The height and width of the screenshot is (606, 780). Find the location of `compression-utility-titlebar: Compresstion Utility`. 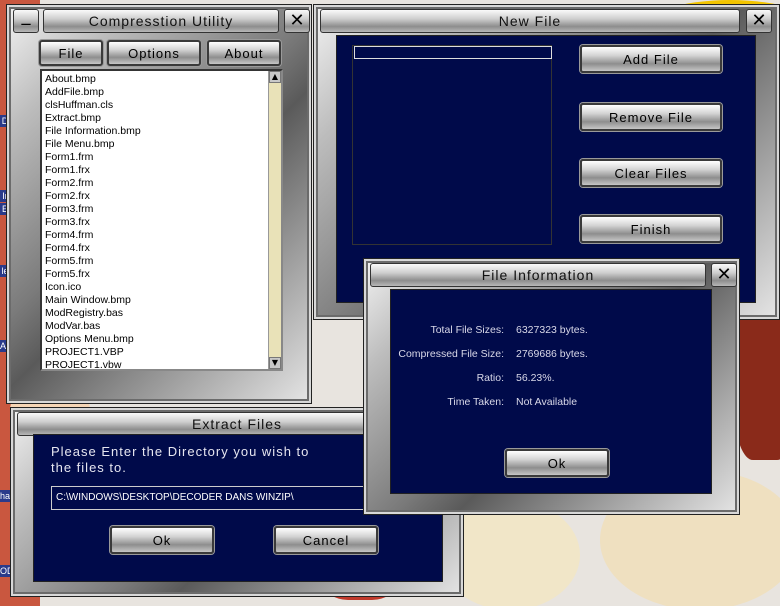

compression-utility-titlebar: Compresstion Utility is located at coordinates (161, 21).